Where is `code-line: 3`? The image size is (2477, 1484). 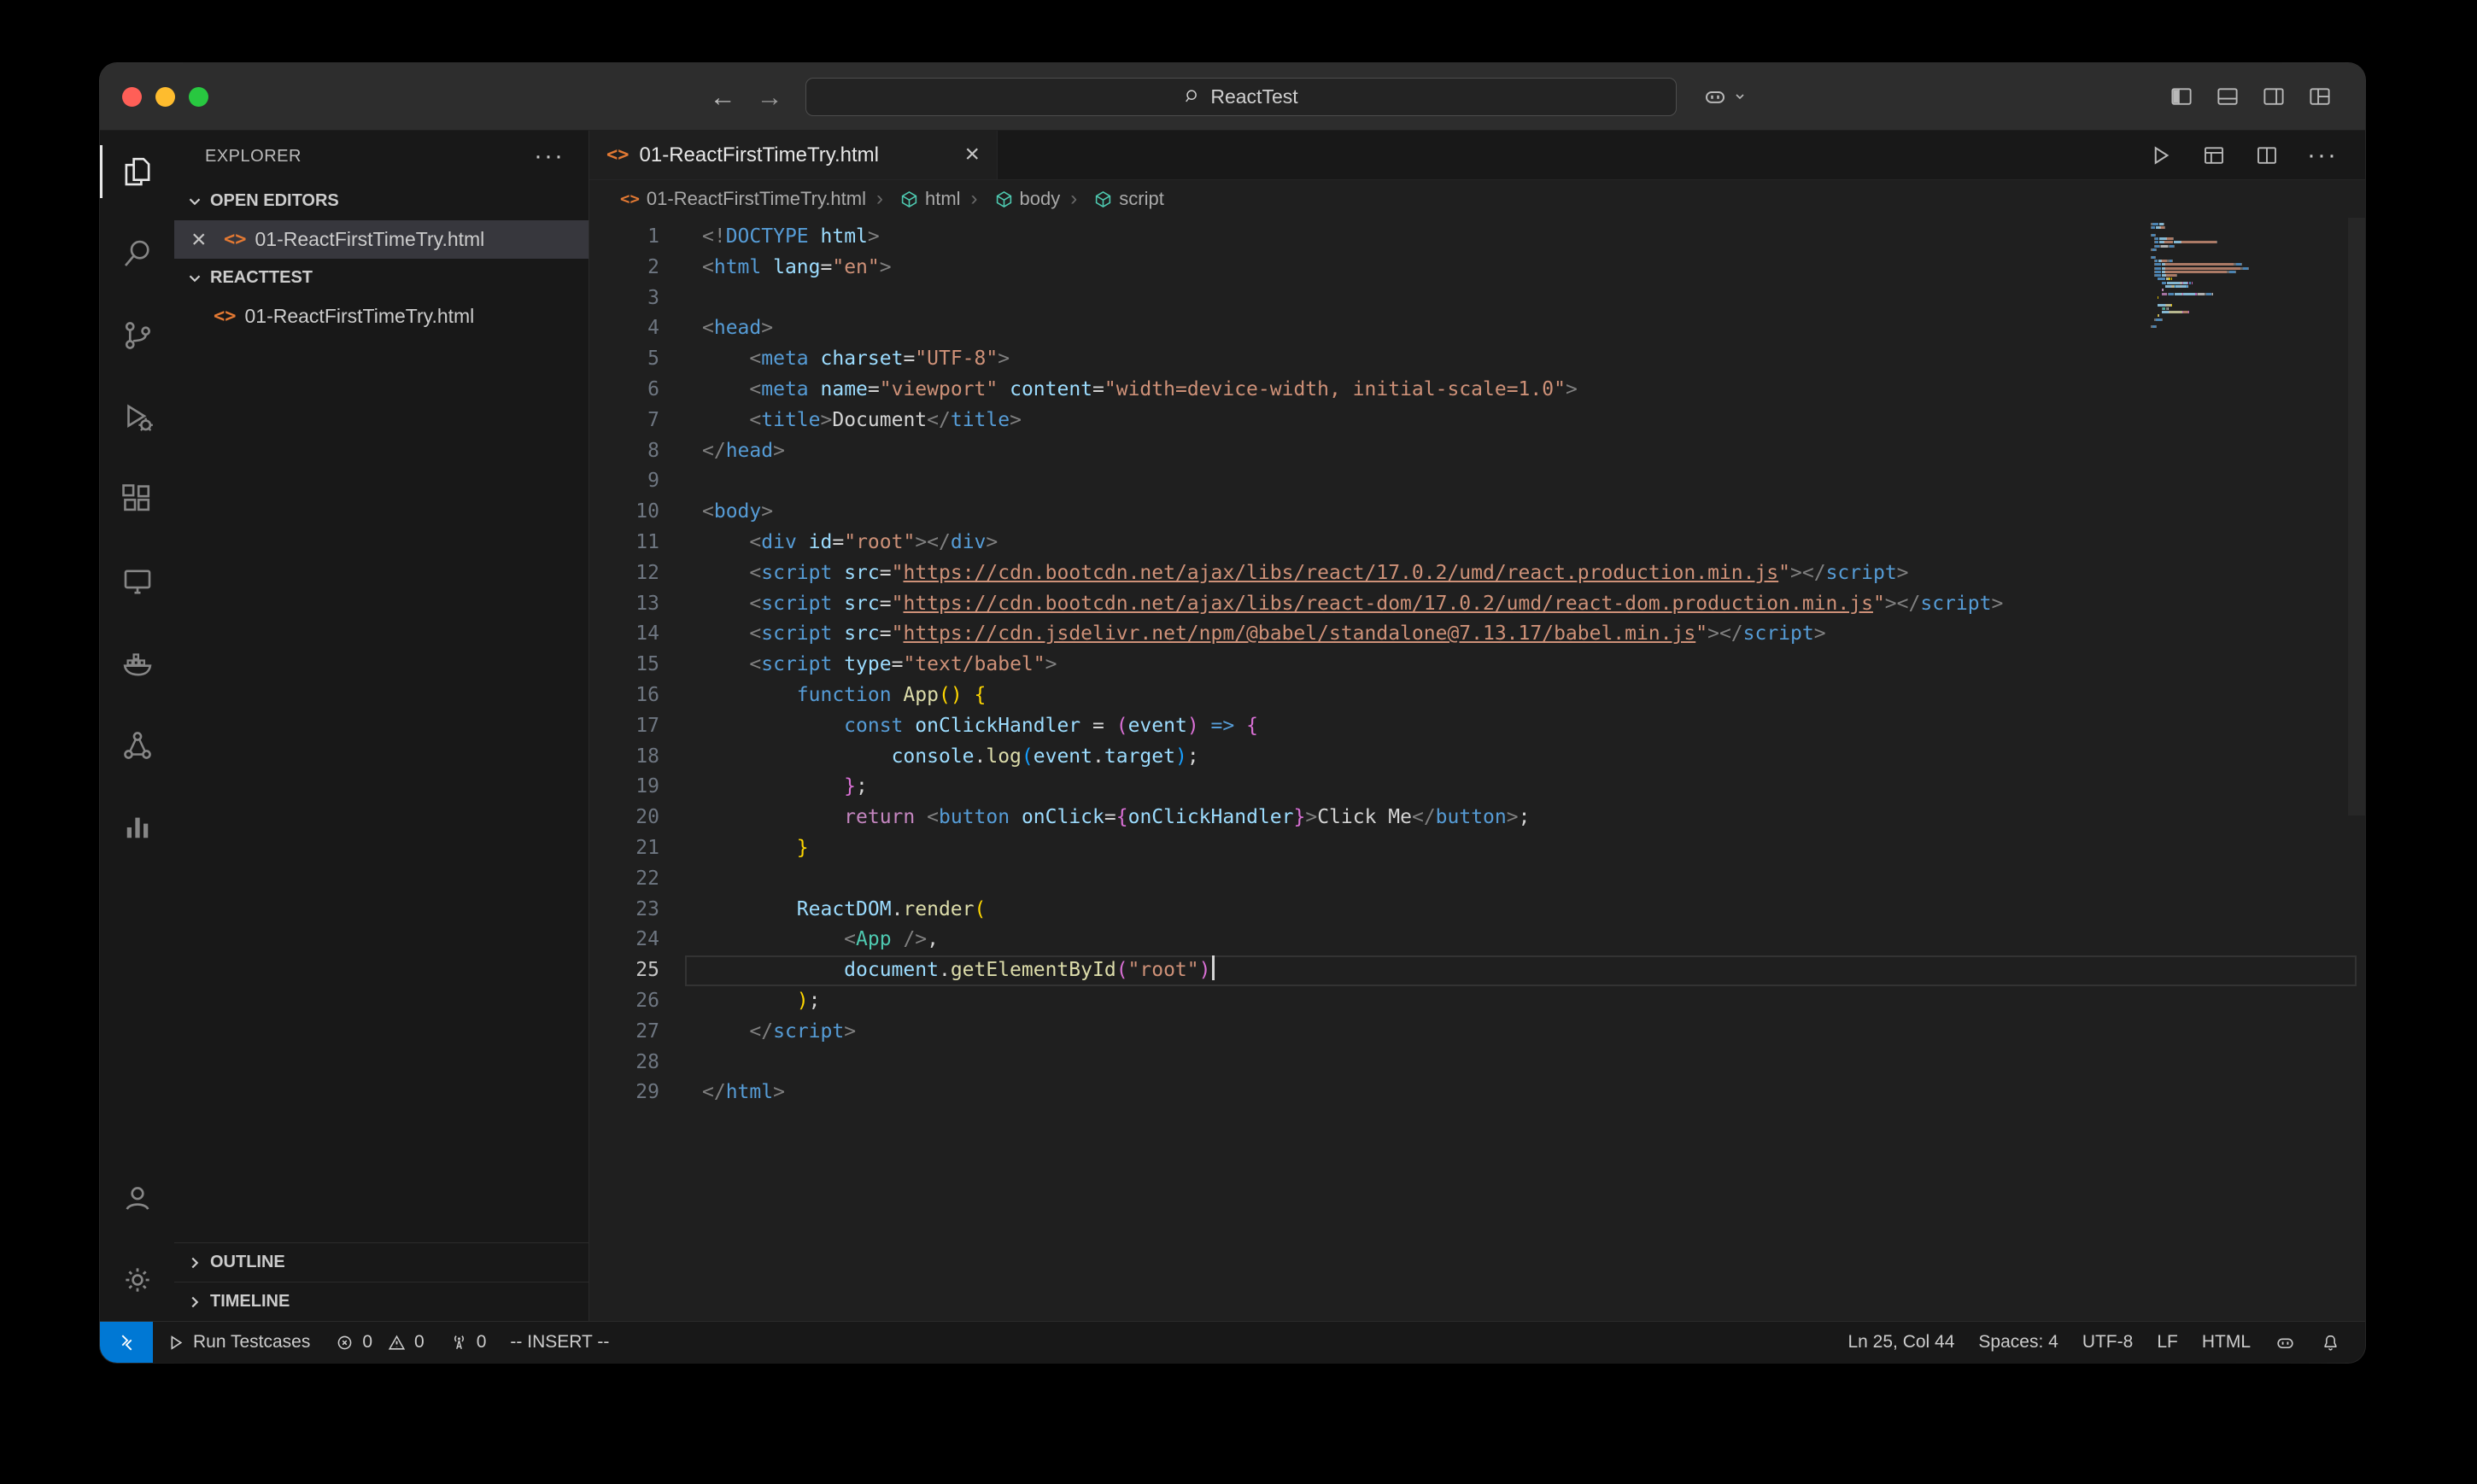 code-line: 3 is located at coordinates (1477, 299).